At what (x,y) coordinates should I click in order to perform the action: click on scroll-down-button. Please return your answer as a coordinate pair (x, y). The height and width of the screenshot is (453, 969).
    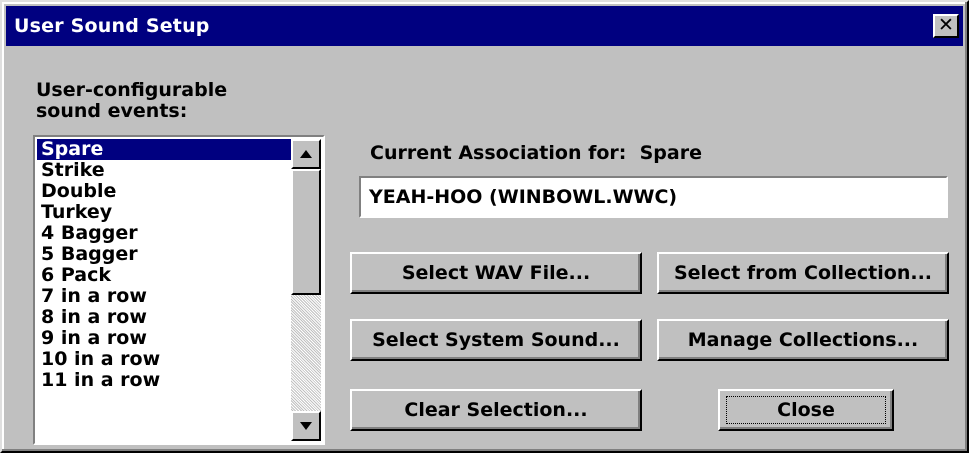
    Looking at the image, I should click on (306, 426).